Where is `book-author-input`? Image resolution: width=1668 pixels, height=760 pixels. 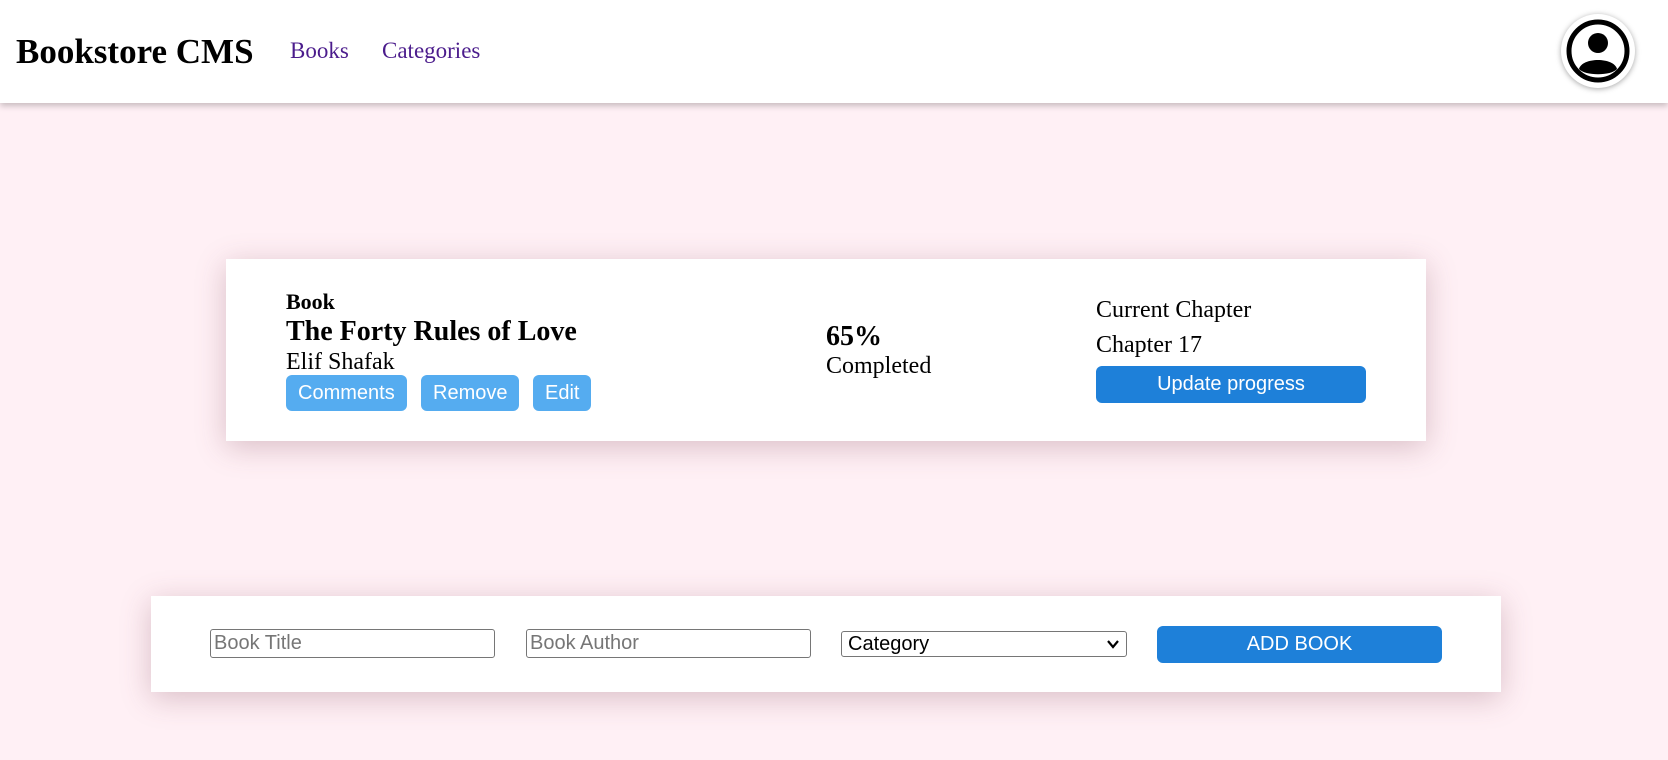 book-author-input is located at coordinates (668, 643).